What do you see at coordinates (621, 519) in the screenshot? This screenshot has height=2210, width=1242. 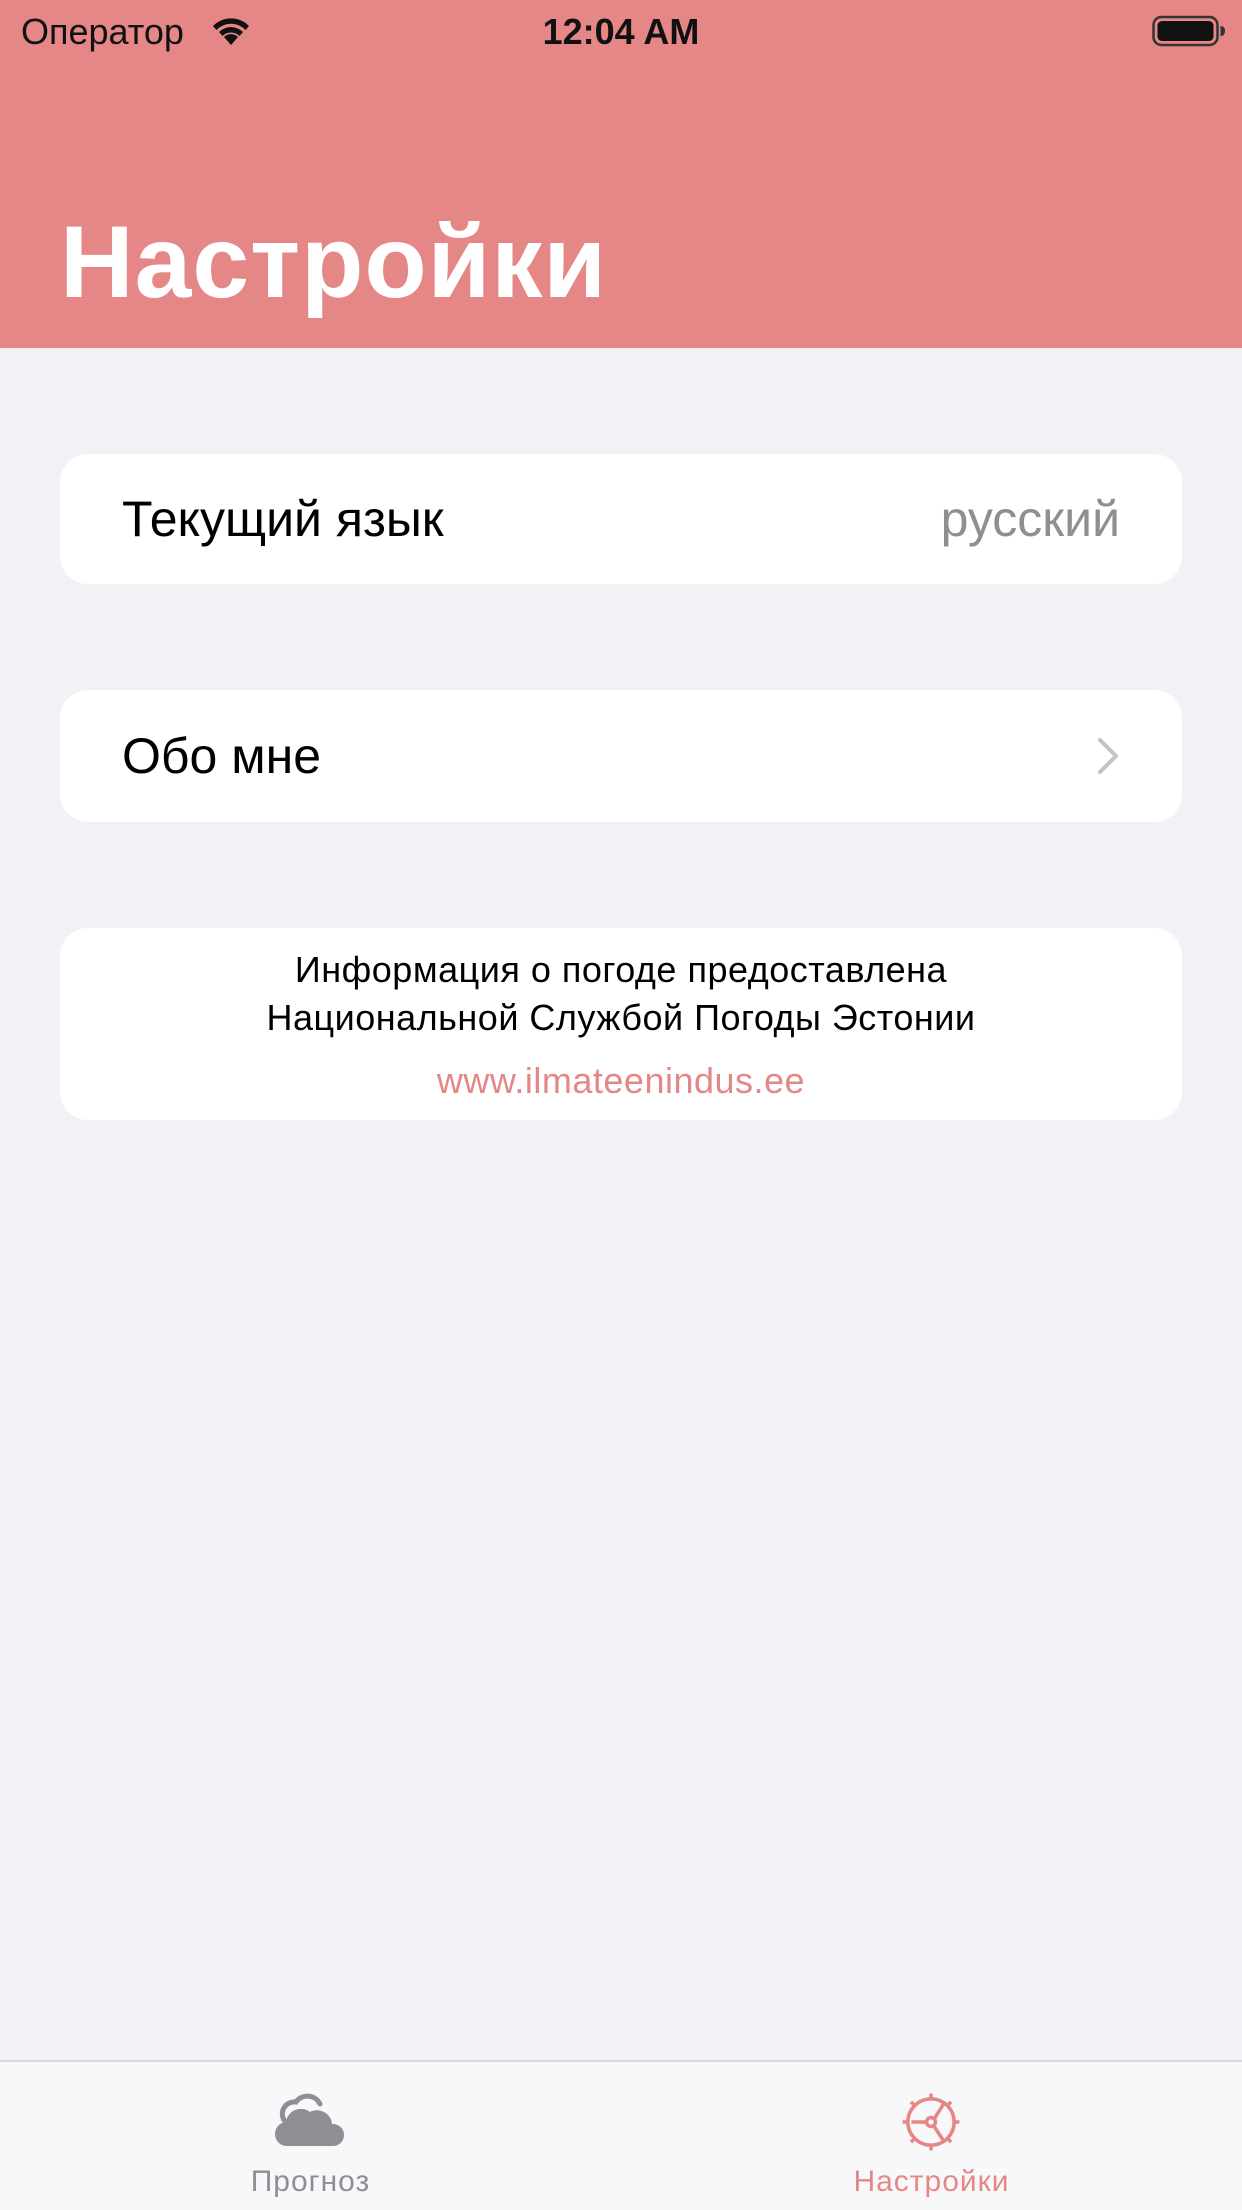 I see `language-row: Текущий язык русский` at bounding box center [621, 519].